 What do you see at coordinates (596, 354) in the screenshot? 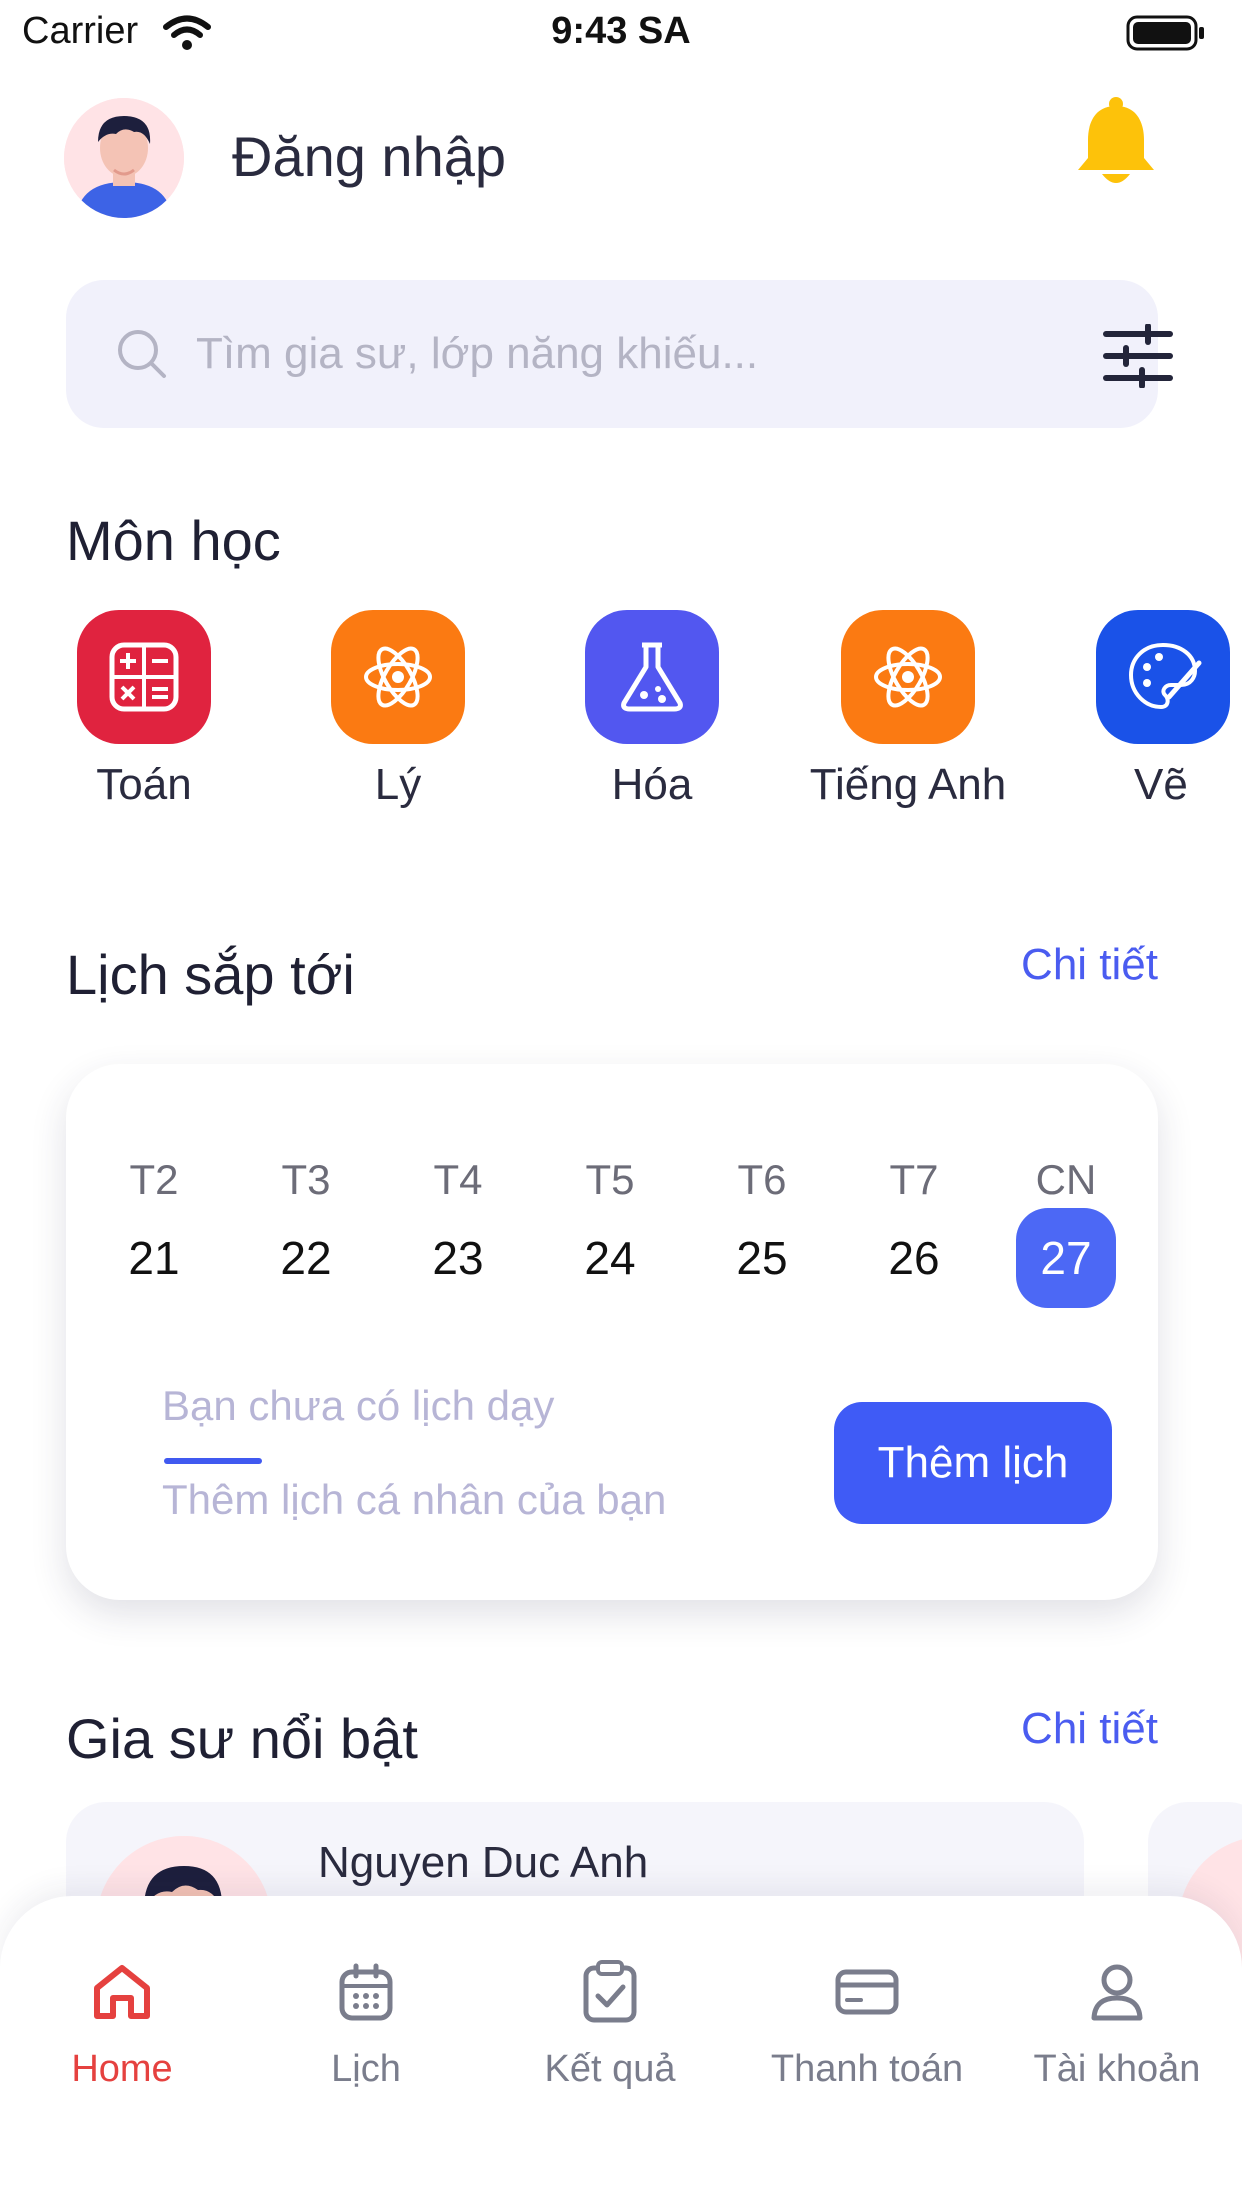
I see `search-input` at bounding box center [596, 354].